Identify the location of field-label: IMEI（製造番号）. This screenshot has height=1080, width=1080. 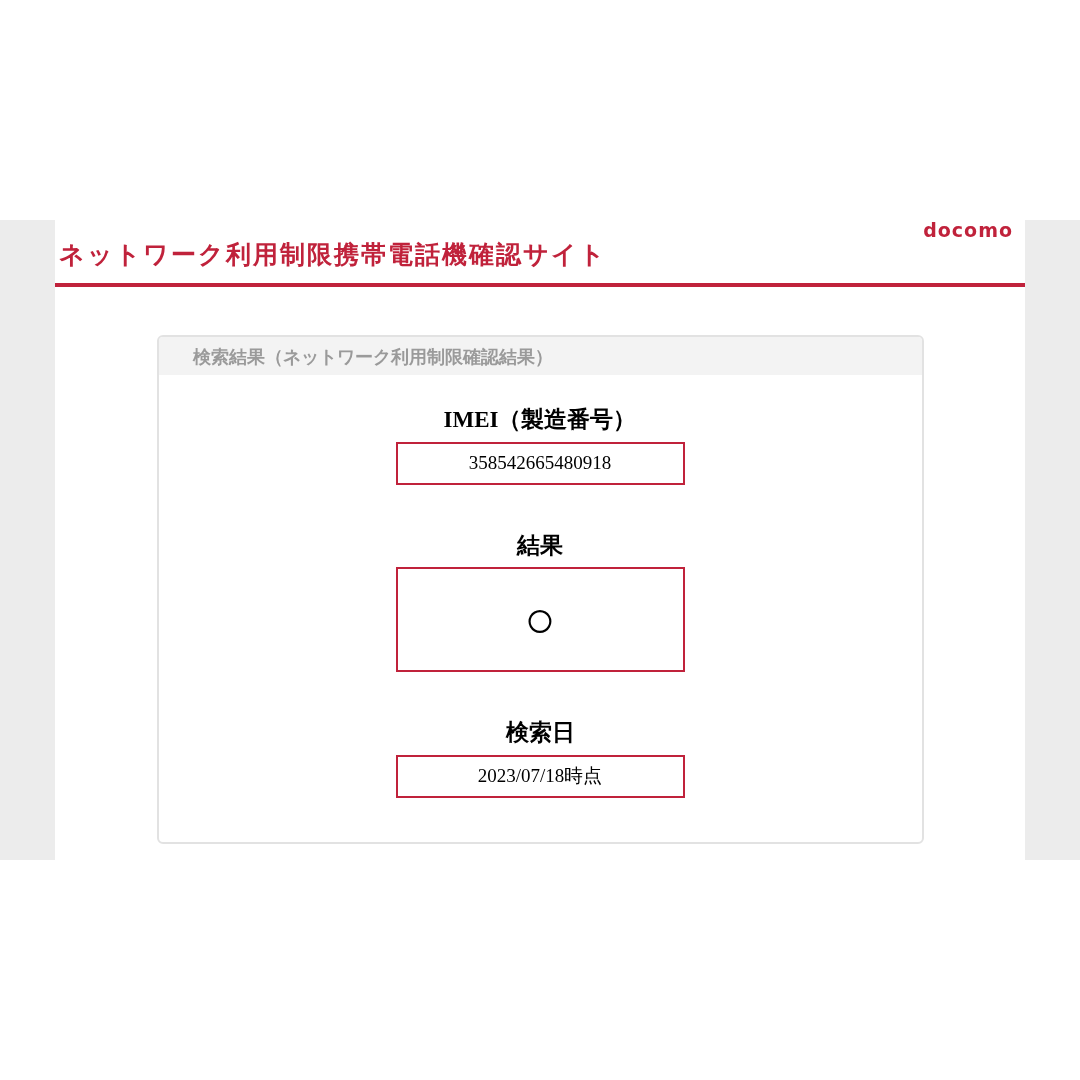
(540, 420).